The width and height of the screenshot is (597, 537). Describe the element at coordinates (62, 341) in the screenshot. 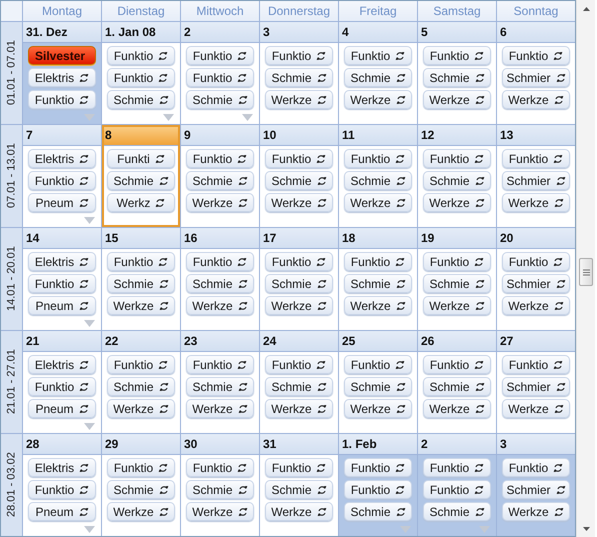

I see `day-header: 21` at that location.